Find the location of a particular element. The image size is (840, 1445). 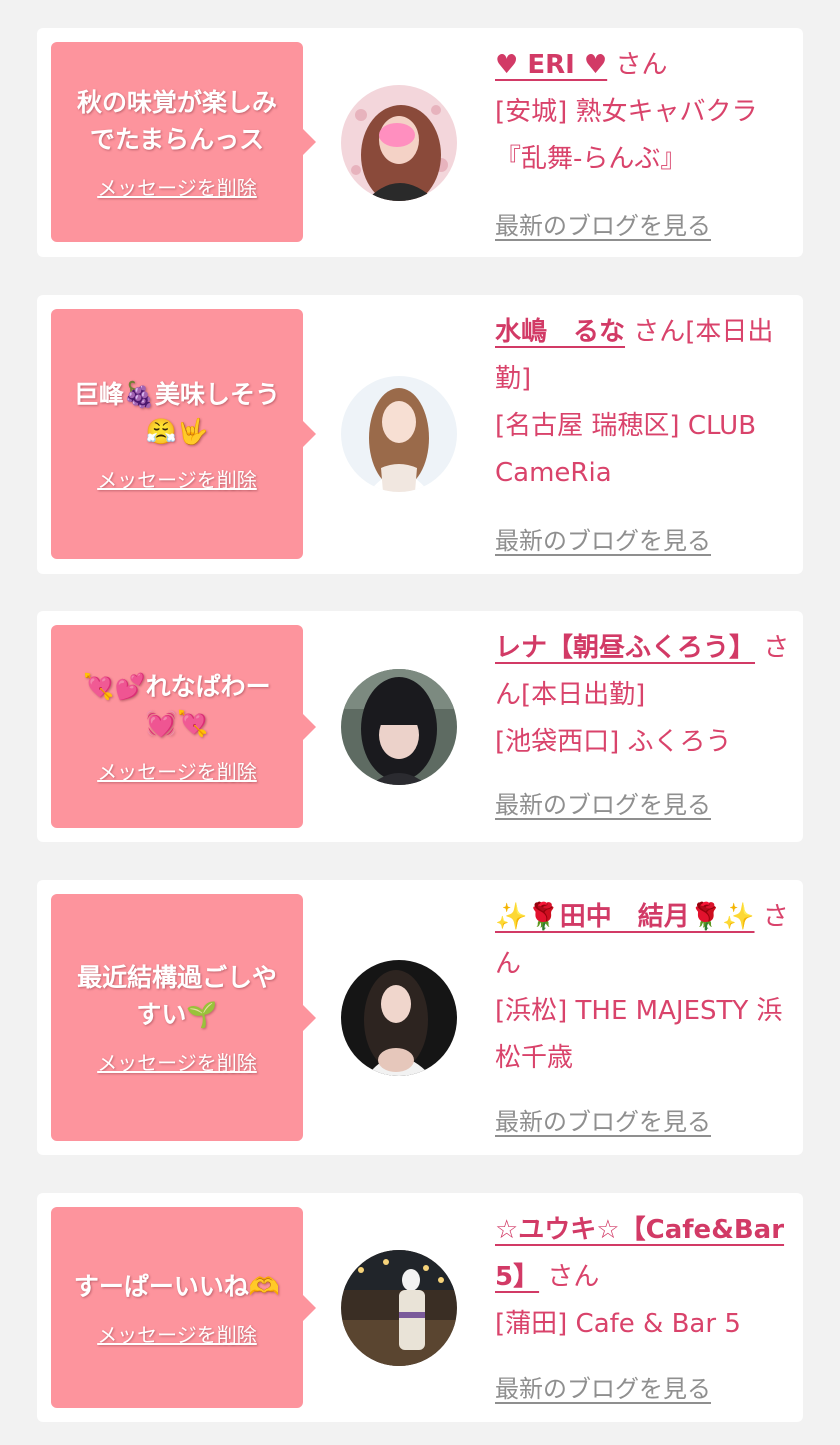

message-text: すーぱーいいね🫶 is located at coordinates (177, 1286).